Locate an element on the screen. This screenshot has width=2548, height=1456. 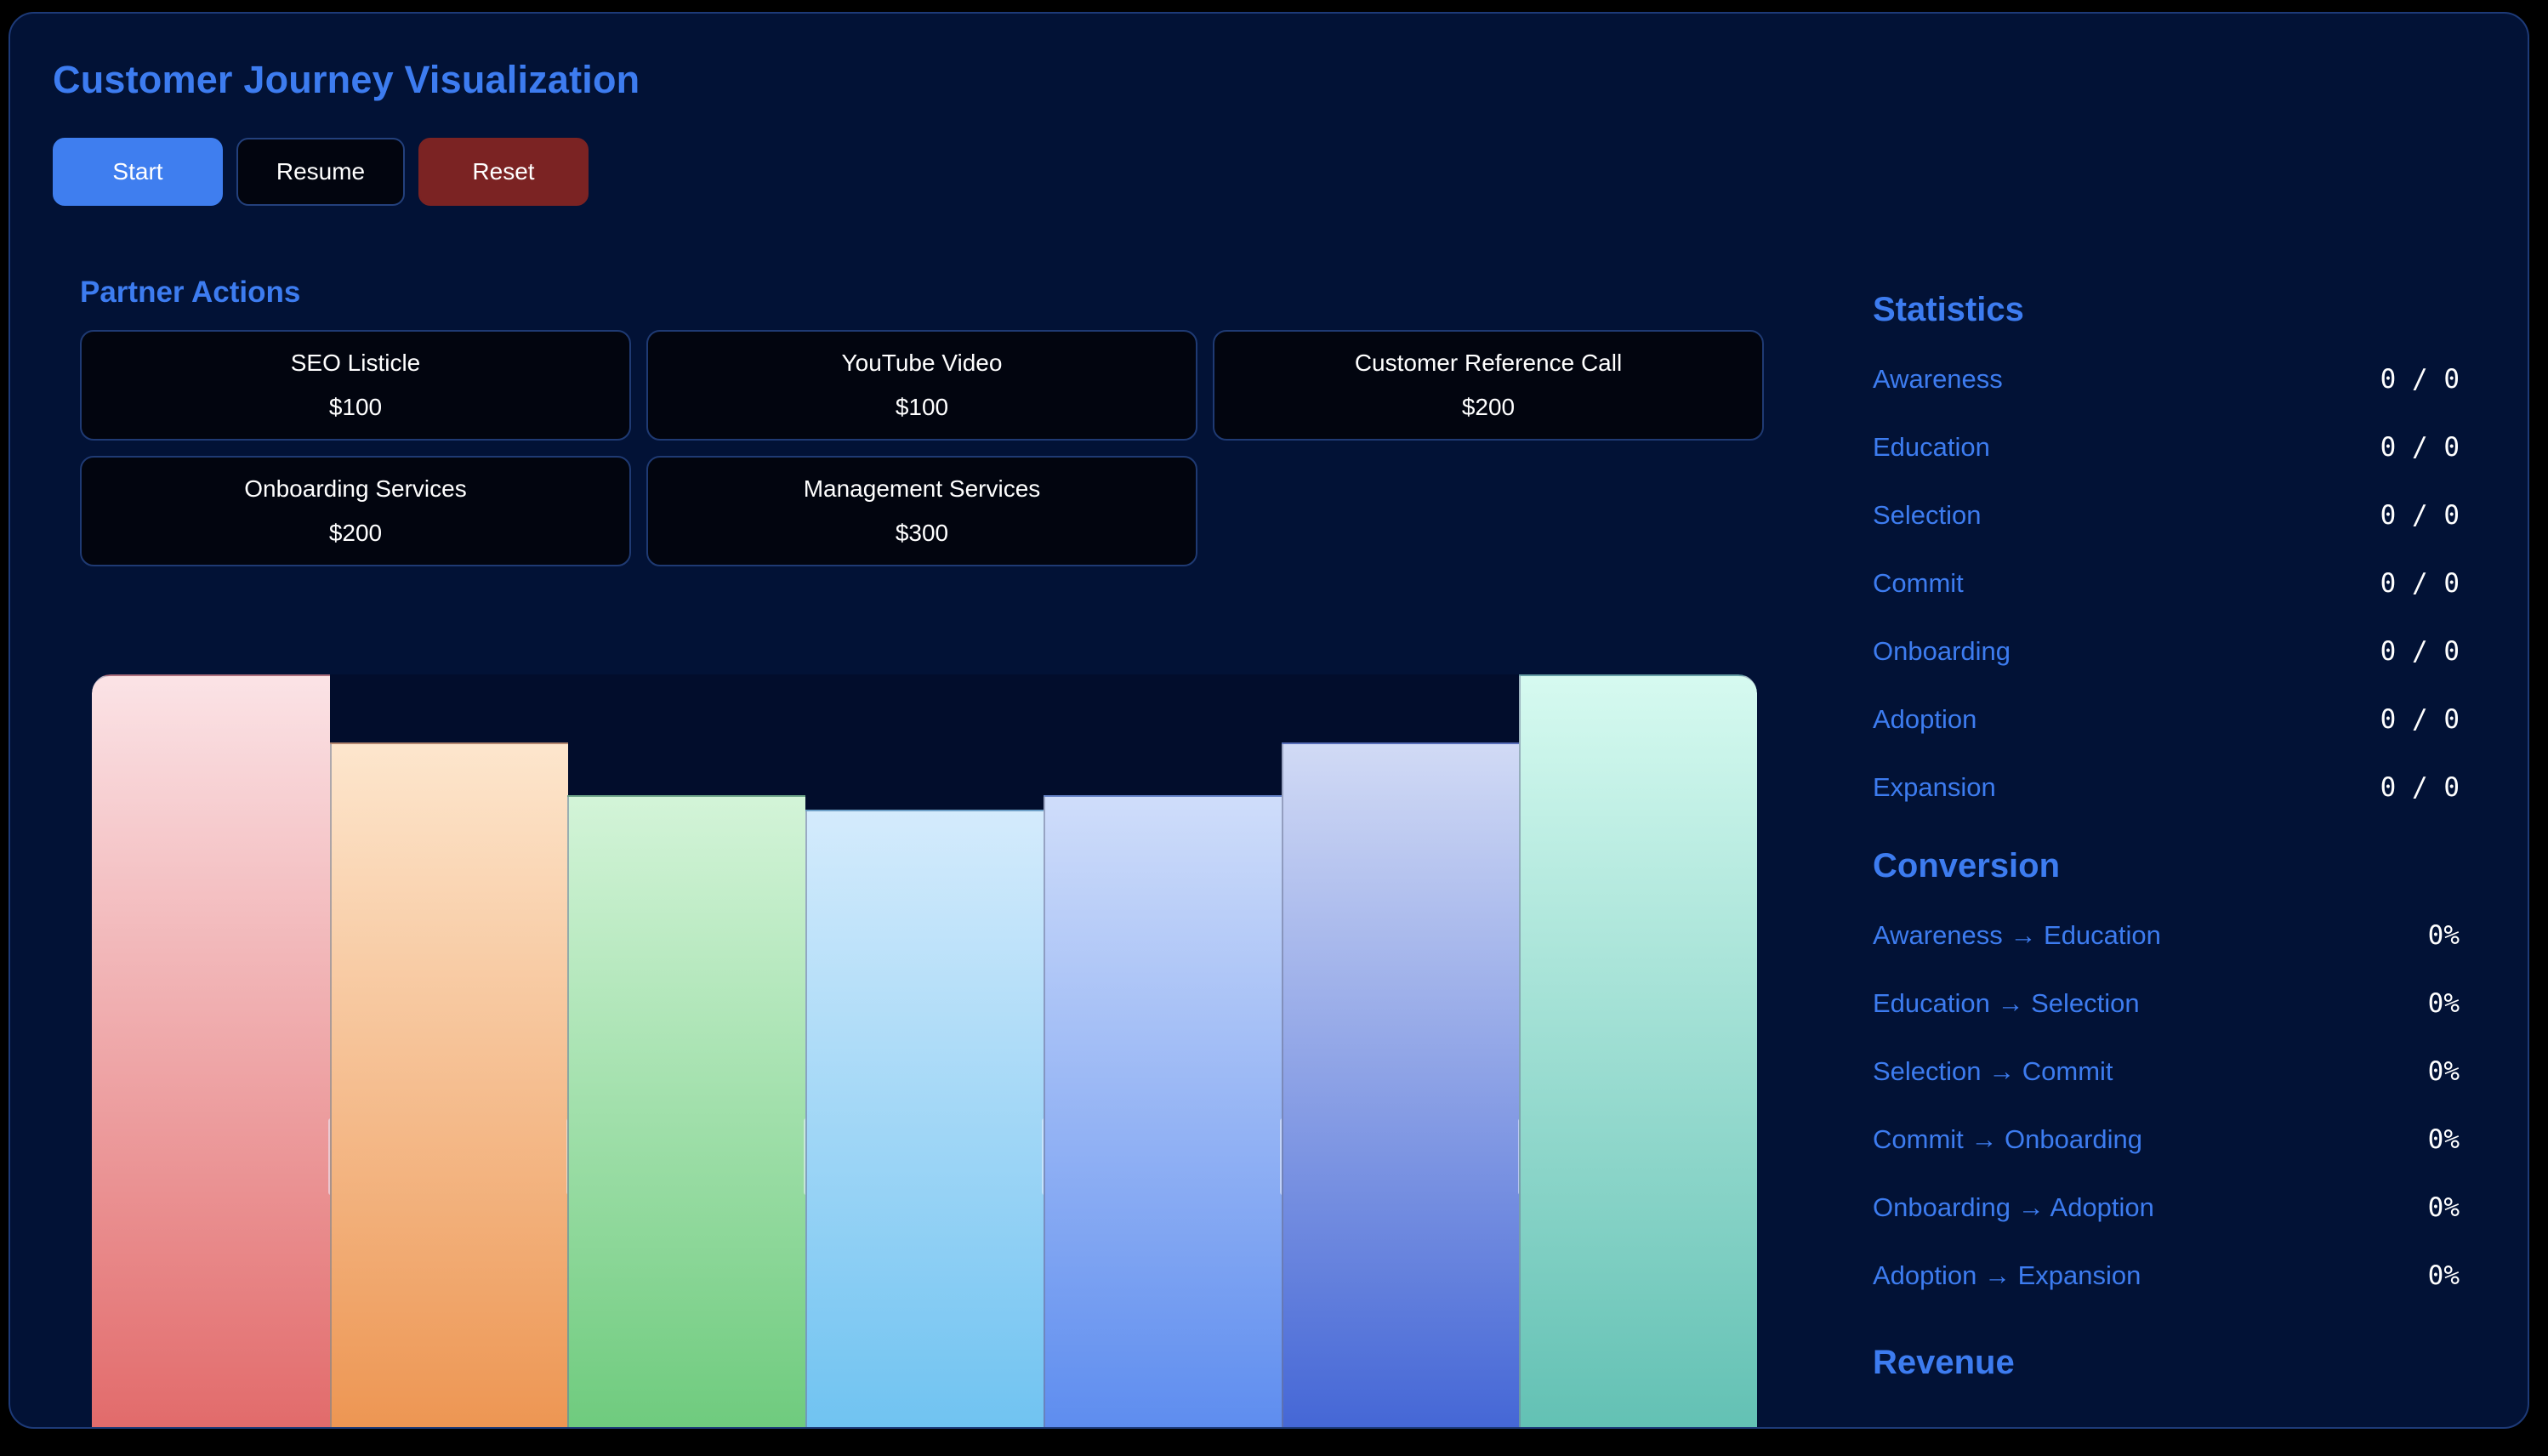
funnel-stage-awareness is located at coordinates (212, 1050).